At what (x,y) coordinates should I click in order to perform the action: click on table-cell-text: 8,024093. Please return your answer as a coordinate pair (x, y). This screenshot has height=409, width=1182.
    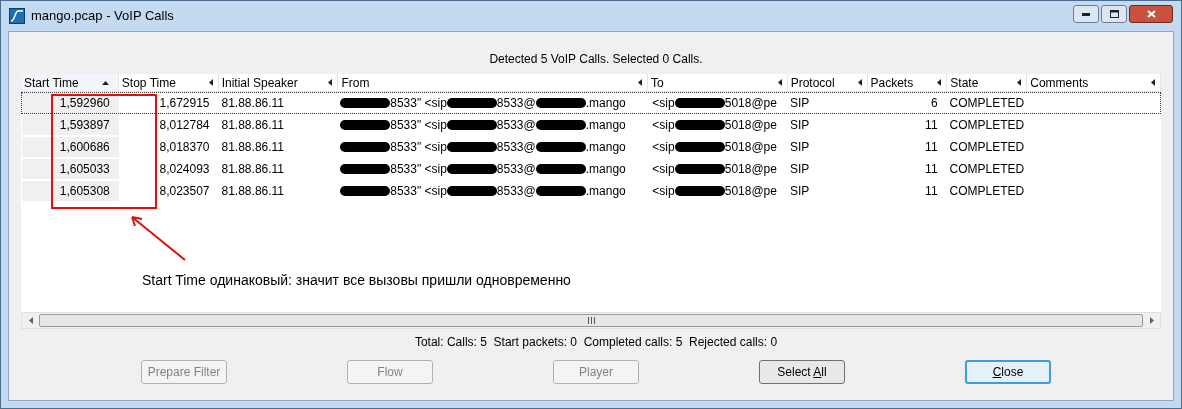
    Looking at the image, I should click on (184, 169).